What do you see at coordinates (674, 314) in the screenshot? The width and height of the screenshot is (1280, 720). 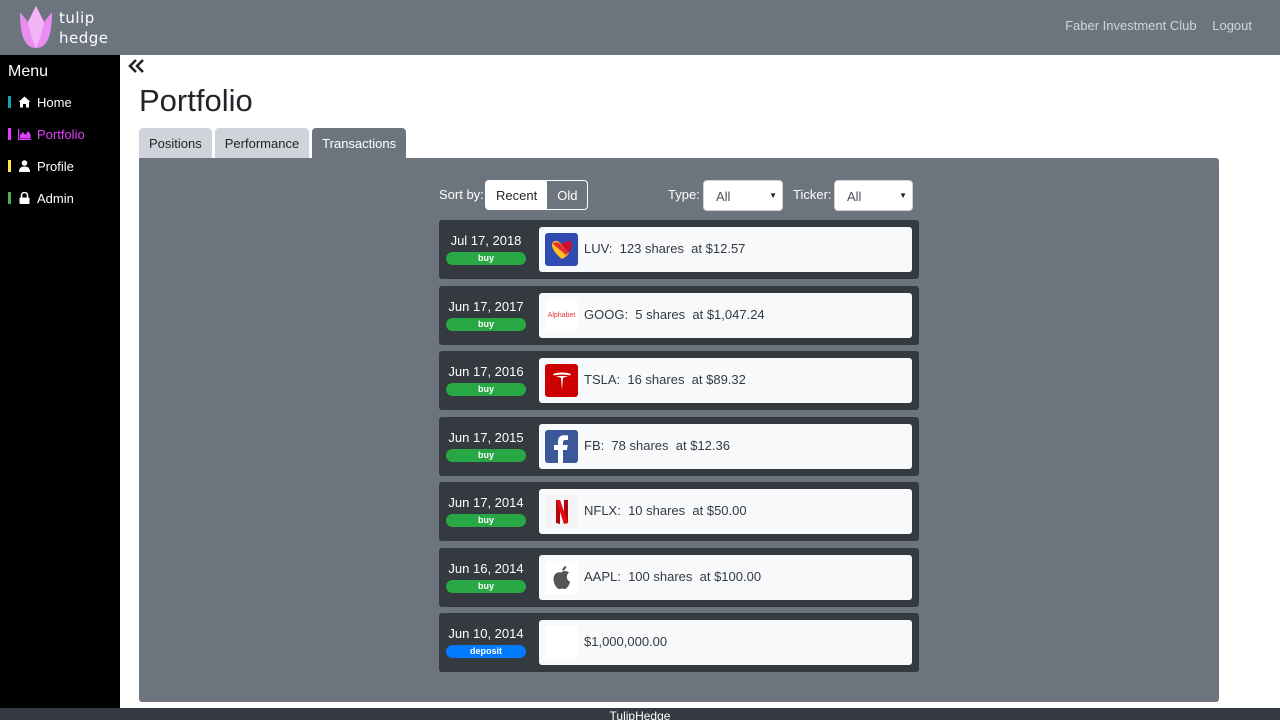 I see `transaction-description: GOOG: 5 shares at $1,047.24` at bounding box center [674, 314].